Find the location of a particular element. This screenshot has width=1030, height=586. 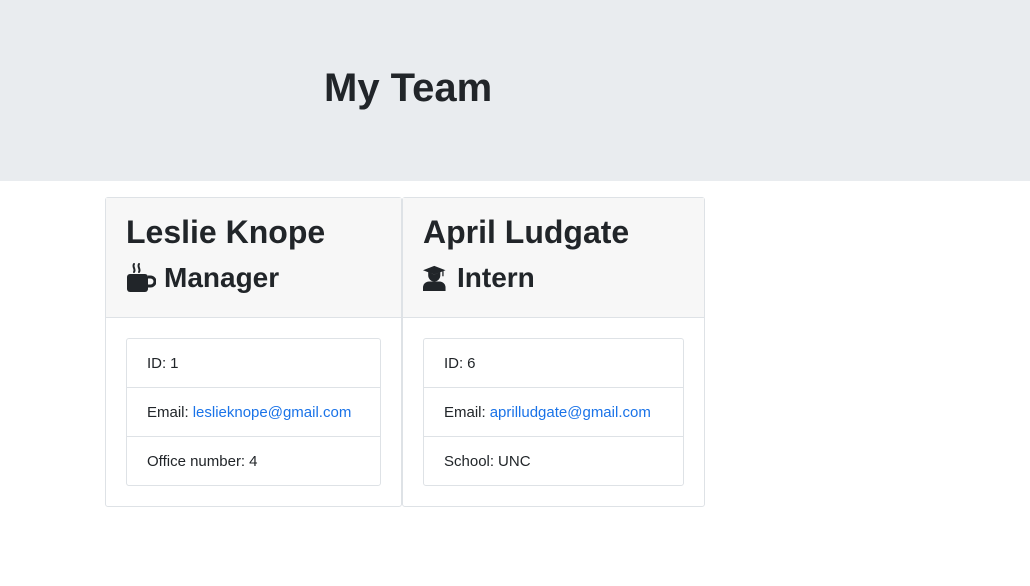

school-label: School: is located at coordinates (469, 461).